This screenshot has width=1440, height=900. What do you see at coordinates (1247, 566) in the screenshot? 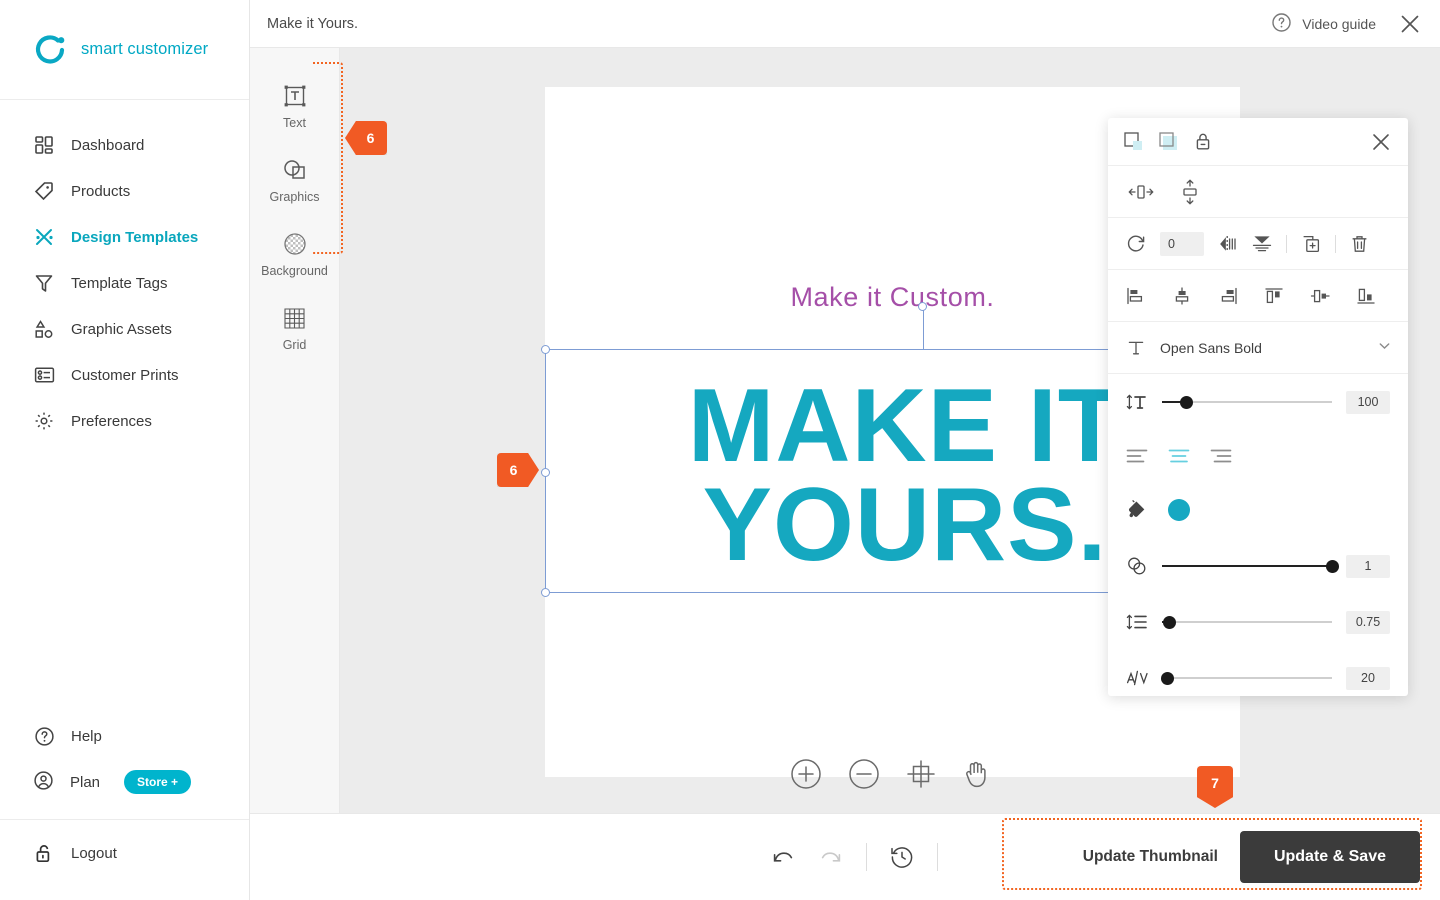
I see `slider-fill` at bounding box center [1247, 566].